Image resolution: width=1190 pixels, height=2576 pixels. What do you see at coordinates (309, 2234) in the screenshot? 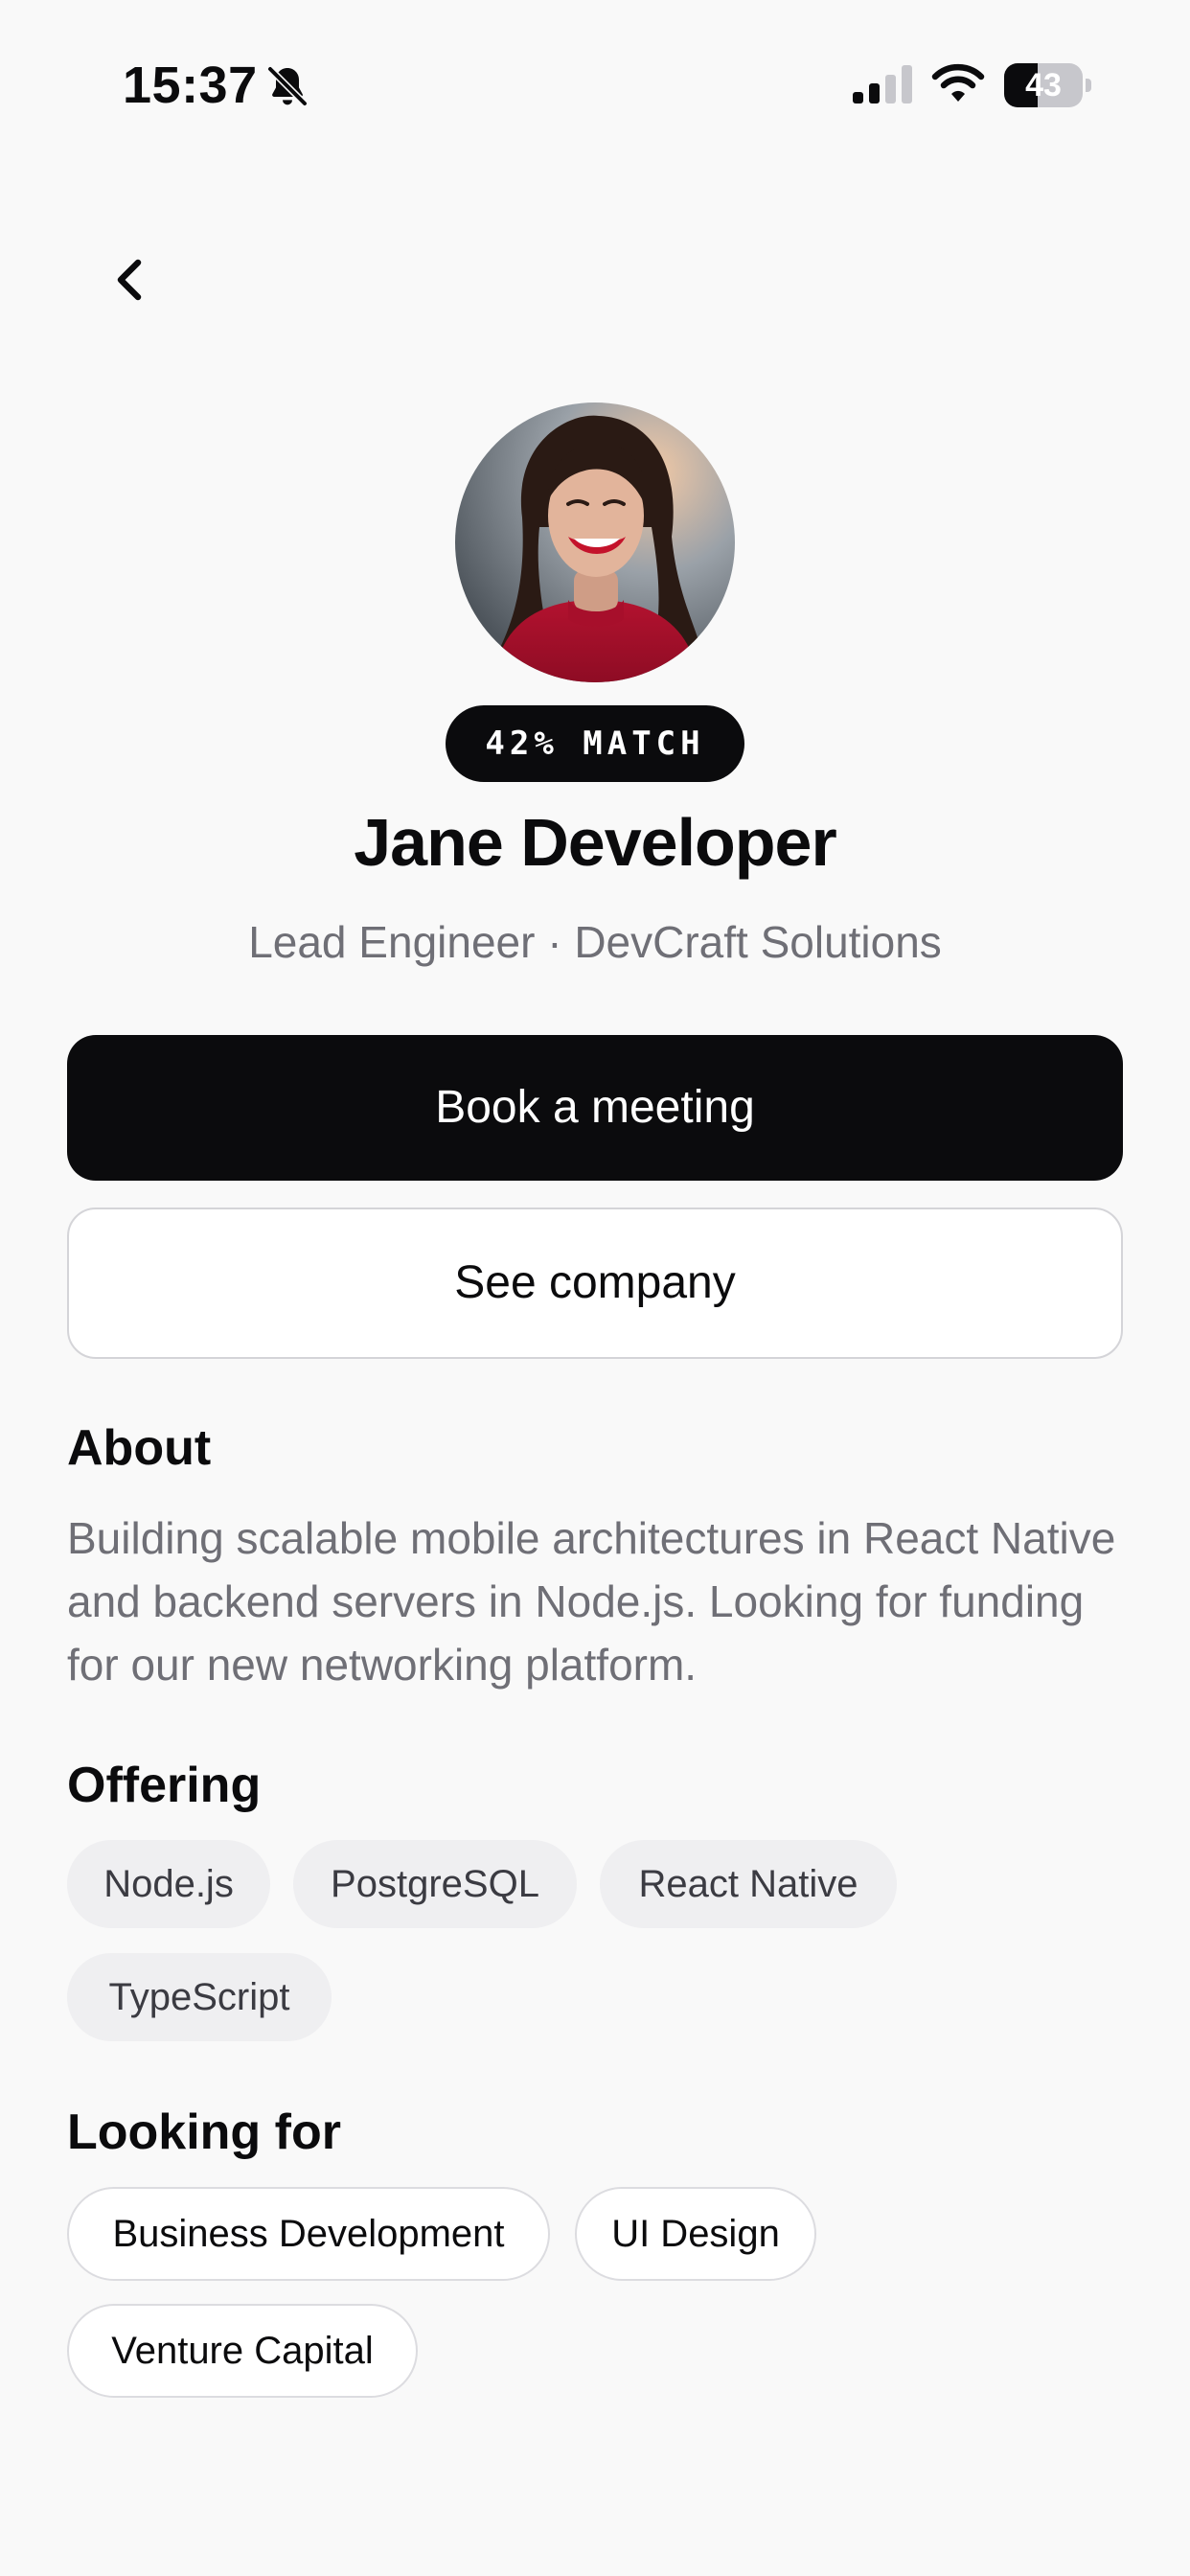
I see `looking-for-tag: Business Development` at bounding box center [309, 2234].